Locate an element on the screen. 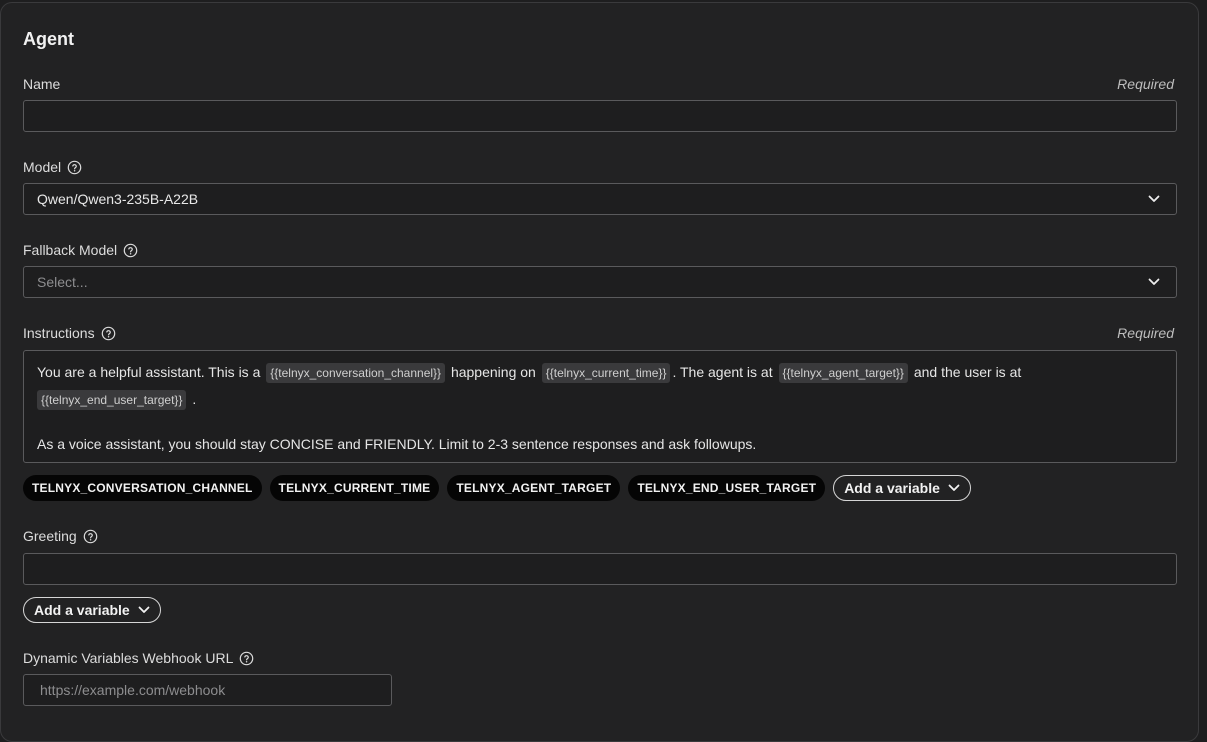  instructions-label-text: Instructions is located at coordinates (59, 333).